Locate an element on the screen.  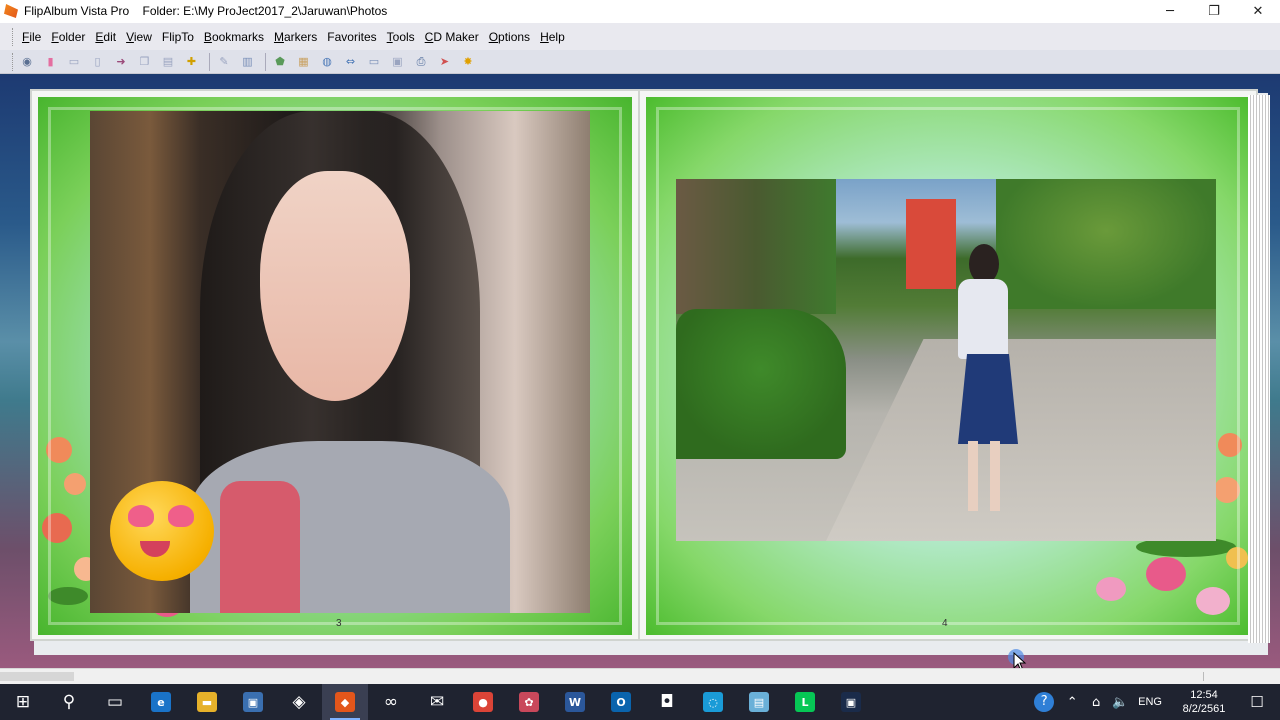
paste-icon: ▤ is located at coordinates (168, 62).